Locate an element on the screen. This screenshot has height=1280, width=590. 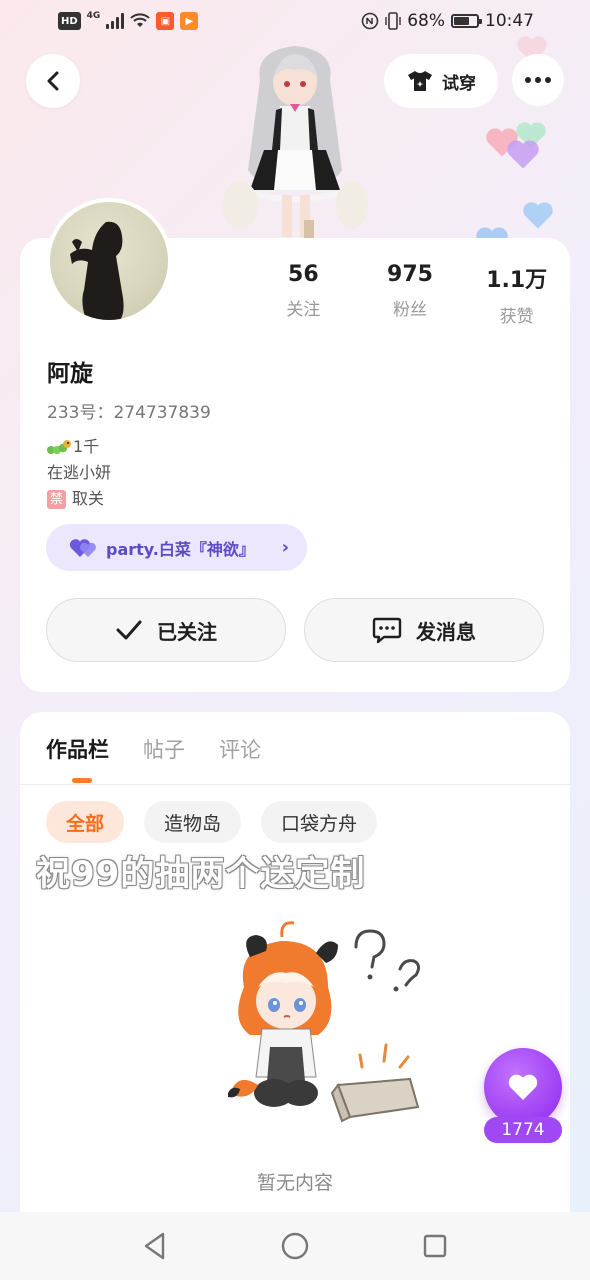
like-count: 1774 is located at coordinates (523, 1130).